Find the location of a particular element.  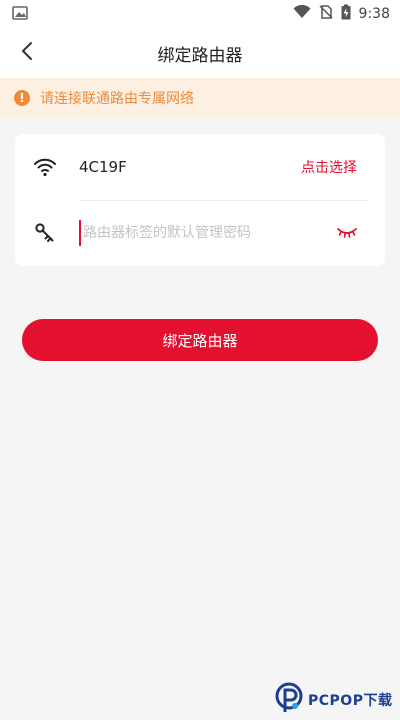

password-input is located at coordinates (199, 233).